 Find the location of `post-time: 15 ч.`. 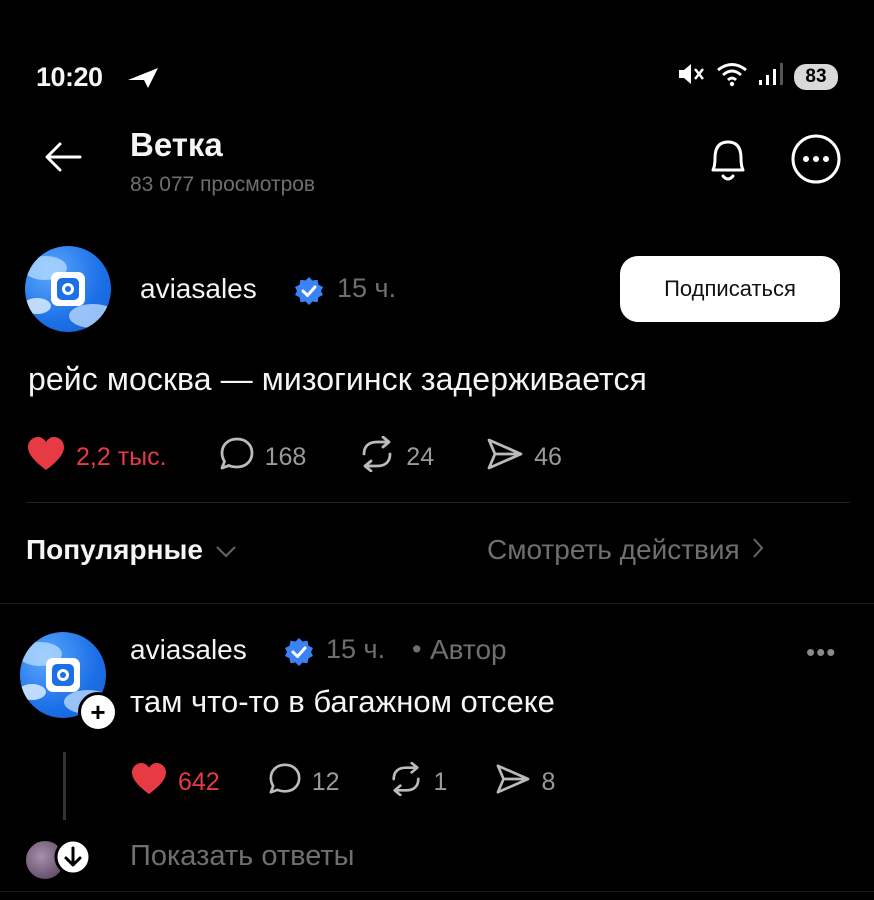

post-time: 15 ч. is located at coordinates (367, 288).